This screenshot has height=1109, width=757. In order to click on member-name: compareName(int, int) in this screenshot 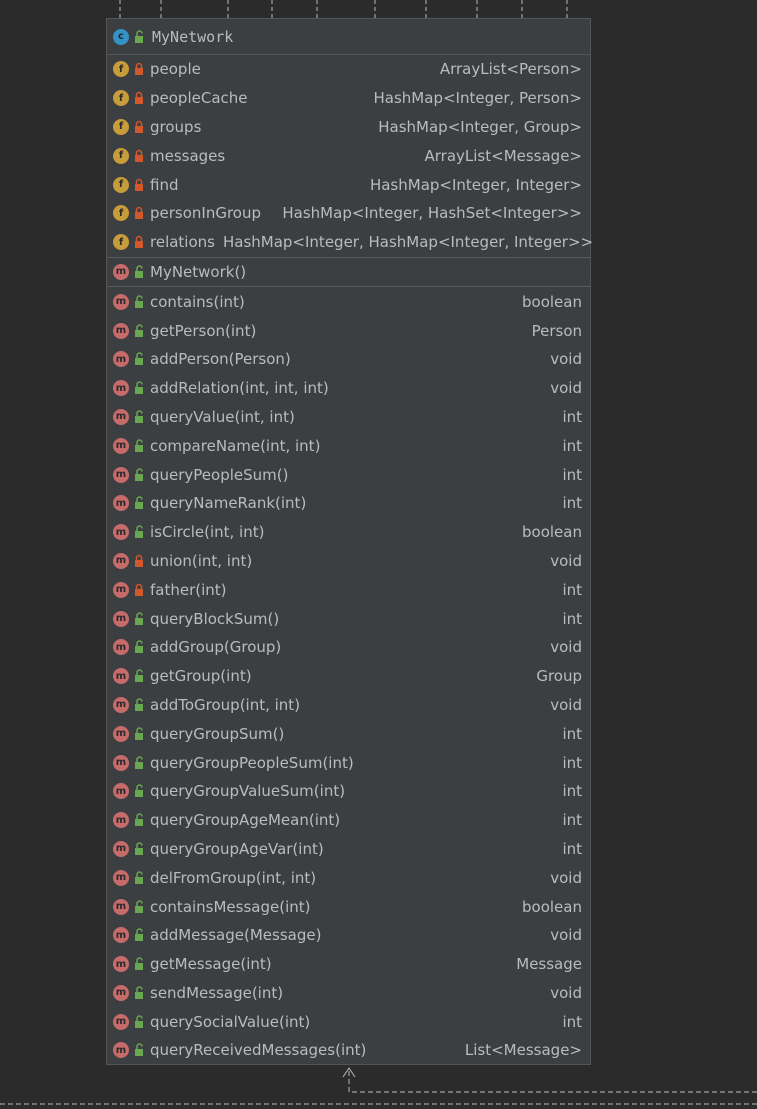, I will do `click(235, 445)`.